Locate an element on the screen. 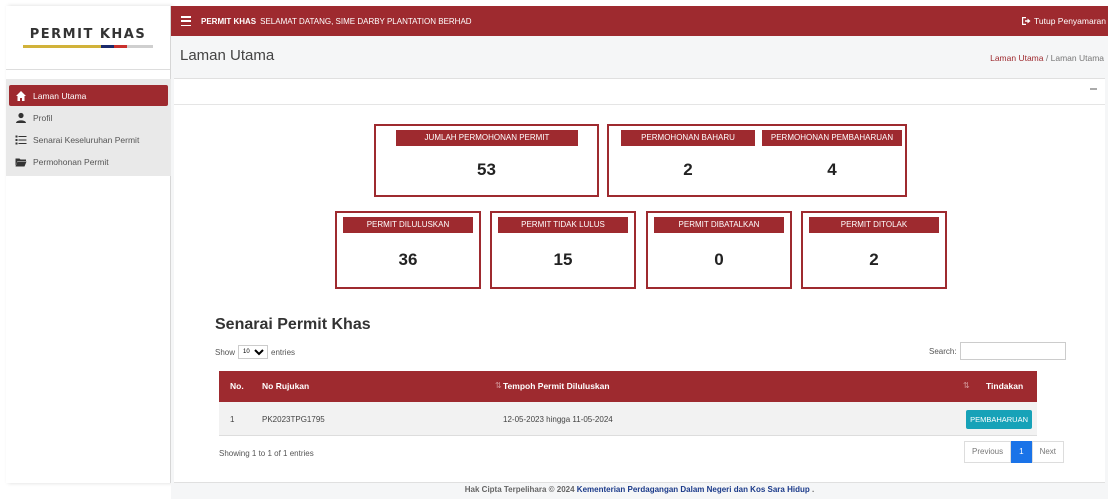 The width and height of the screenshot is (1108, 499). col-no-rujukan: No Rujukan is located at coordinates (285, 386).